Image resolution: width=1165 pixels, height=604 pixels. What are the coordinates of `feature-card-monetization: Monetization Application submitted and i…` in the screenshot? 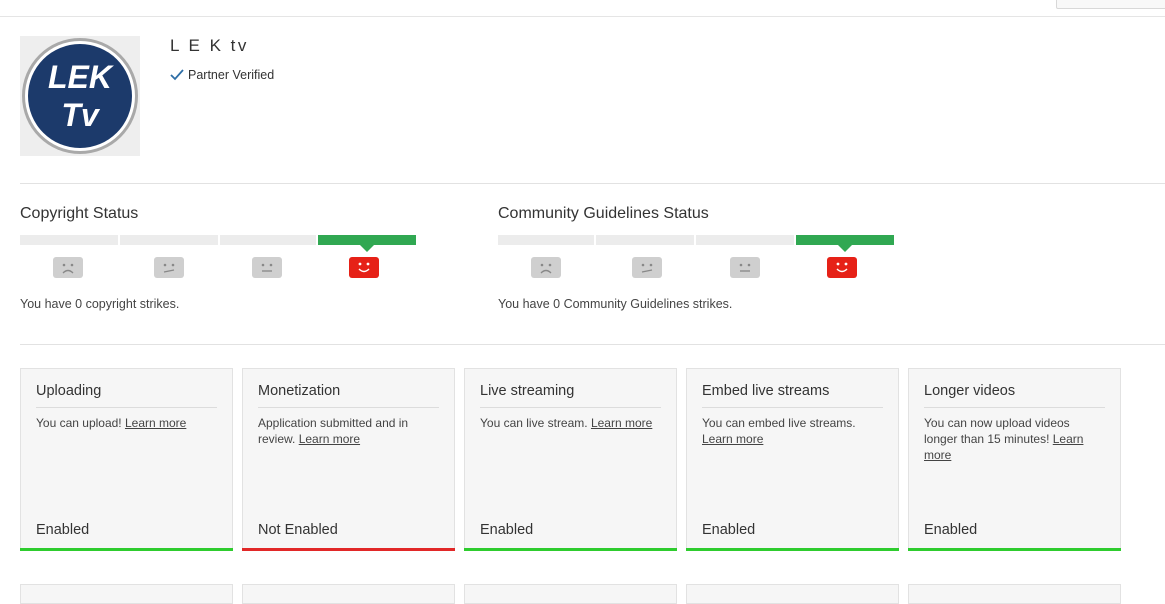 It's located at (348, 459).